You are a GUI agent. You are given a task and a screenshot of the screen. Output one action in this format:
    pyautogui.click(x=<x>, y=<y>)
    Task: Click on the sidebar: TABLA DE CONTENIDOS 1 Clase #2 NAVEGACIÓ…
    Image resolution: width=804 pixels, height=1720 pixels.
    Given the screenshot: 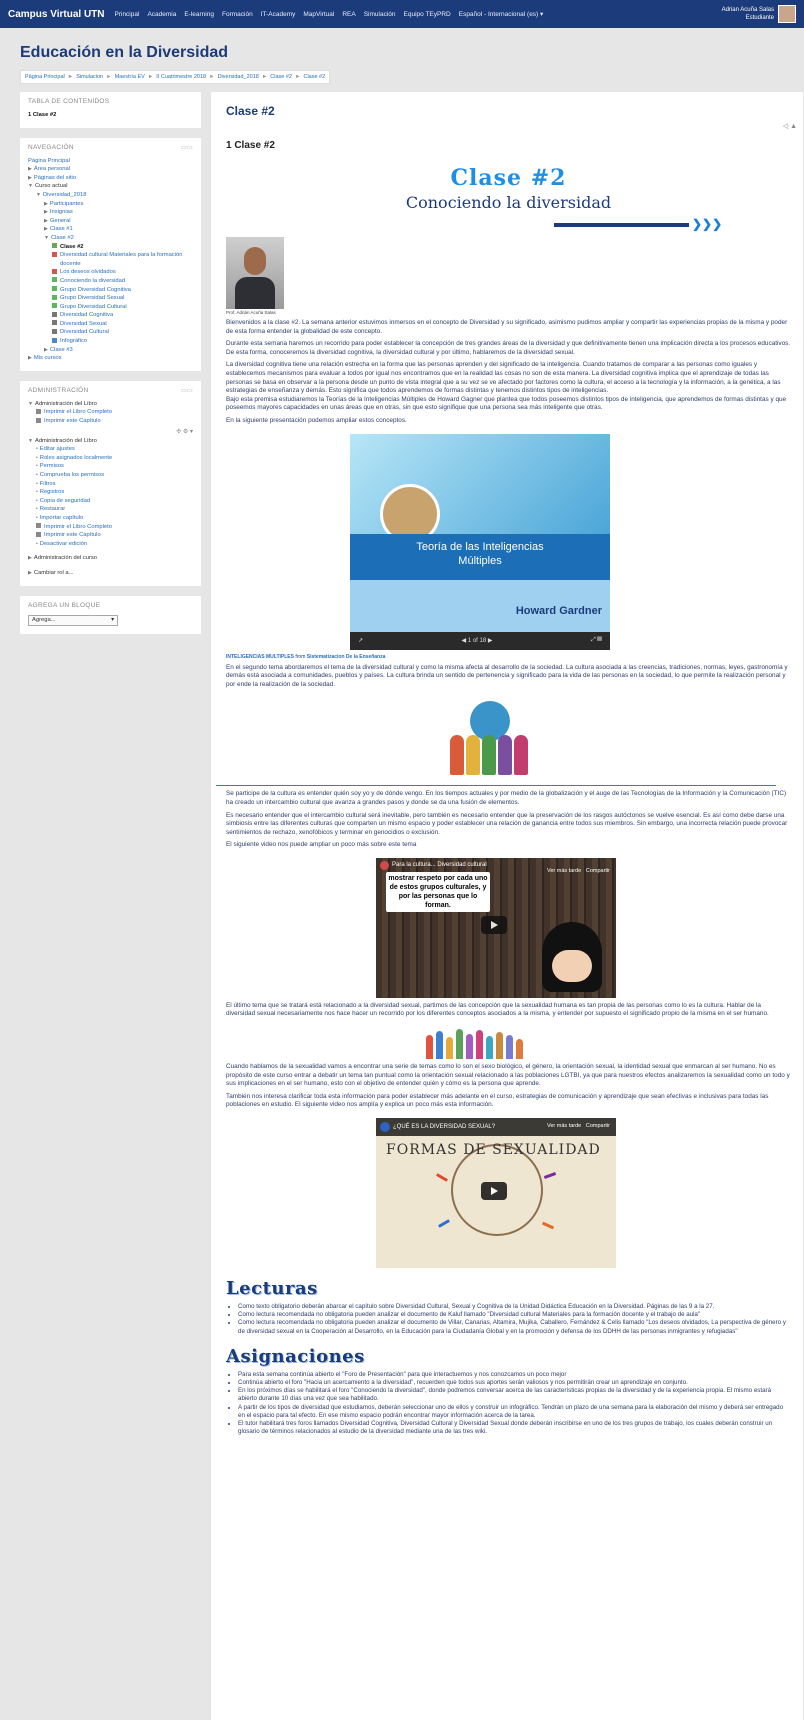 What is the action you would take?
    pyautogui.click(x=110, y=368)
    